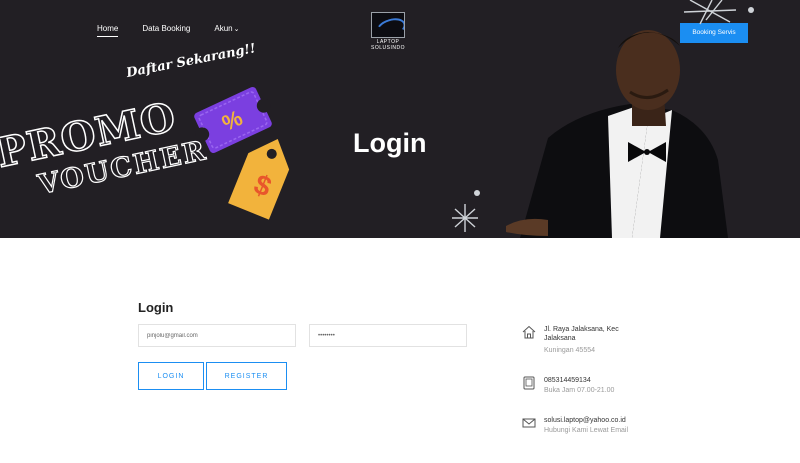 The height and width of the screenshot is (463, 800). What do you see at coordinates (585, 420) in the screenshot?
I see `email-address: solusi.laptop@yahoo.co.id` at bounding box center [585, 420].